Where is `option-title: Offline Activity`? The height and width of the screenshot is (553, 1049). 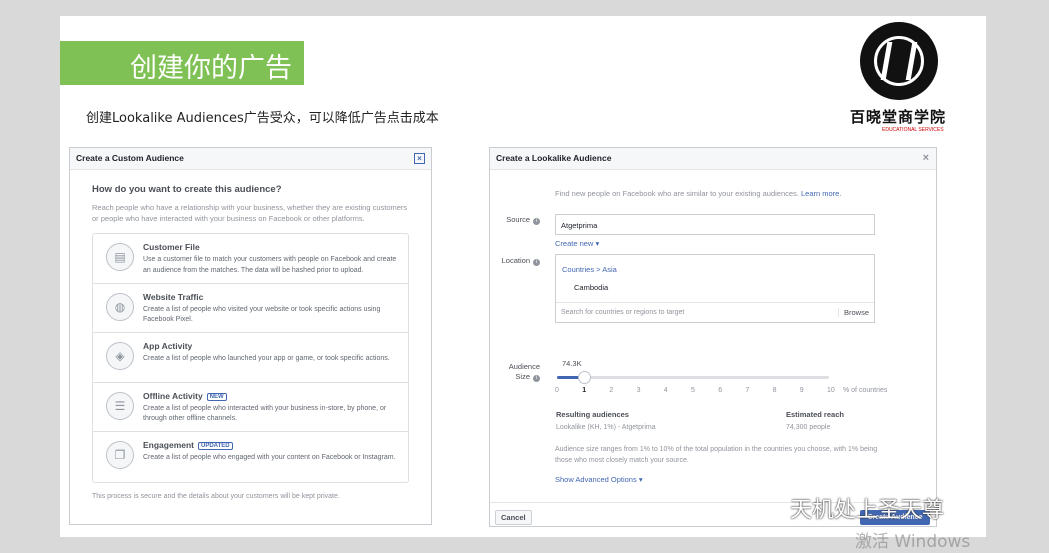 option-title: Offline Activity is located at coordinates (173, 395).